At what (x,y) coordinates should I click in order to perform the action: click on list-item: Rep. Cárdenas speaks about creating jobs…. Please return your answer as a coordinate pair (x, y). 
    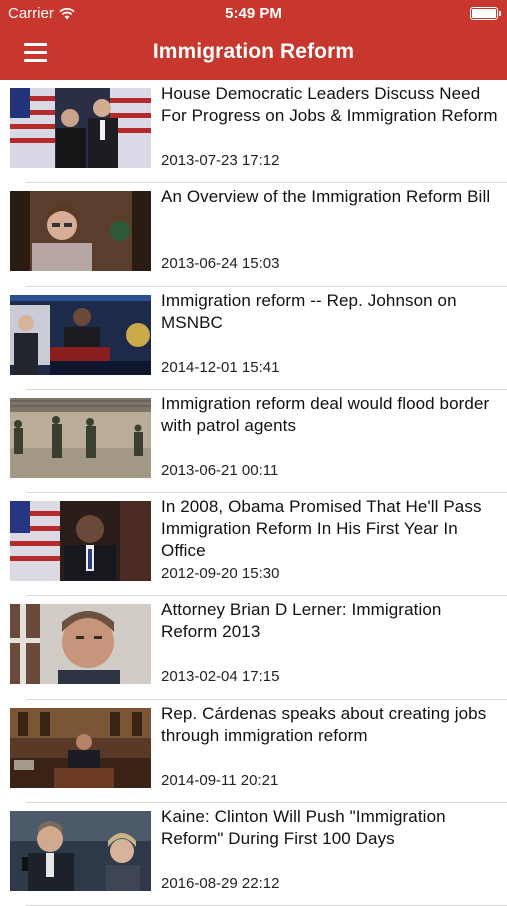
    Looking at the image, I should click on (253, 752).